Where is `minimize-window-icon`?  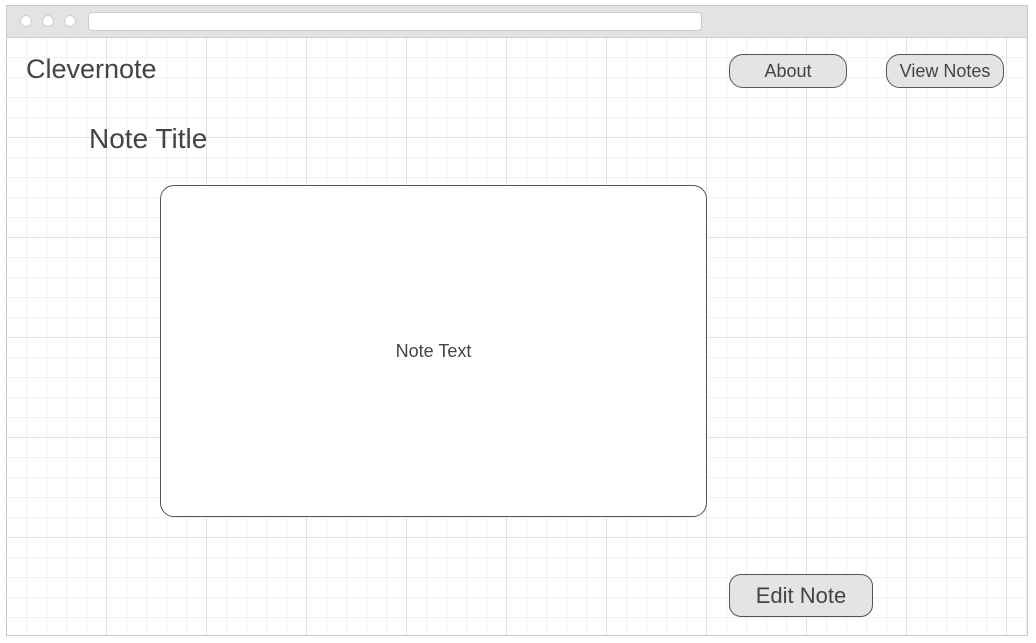
minimize-window-icon is located at coordinates (48, 21).